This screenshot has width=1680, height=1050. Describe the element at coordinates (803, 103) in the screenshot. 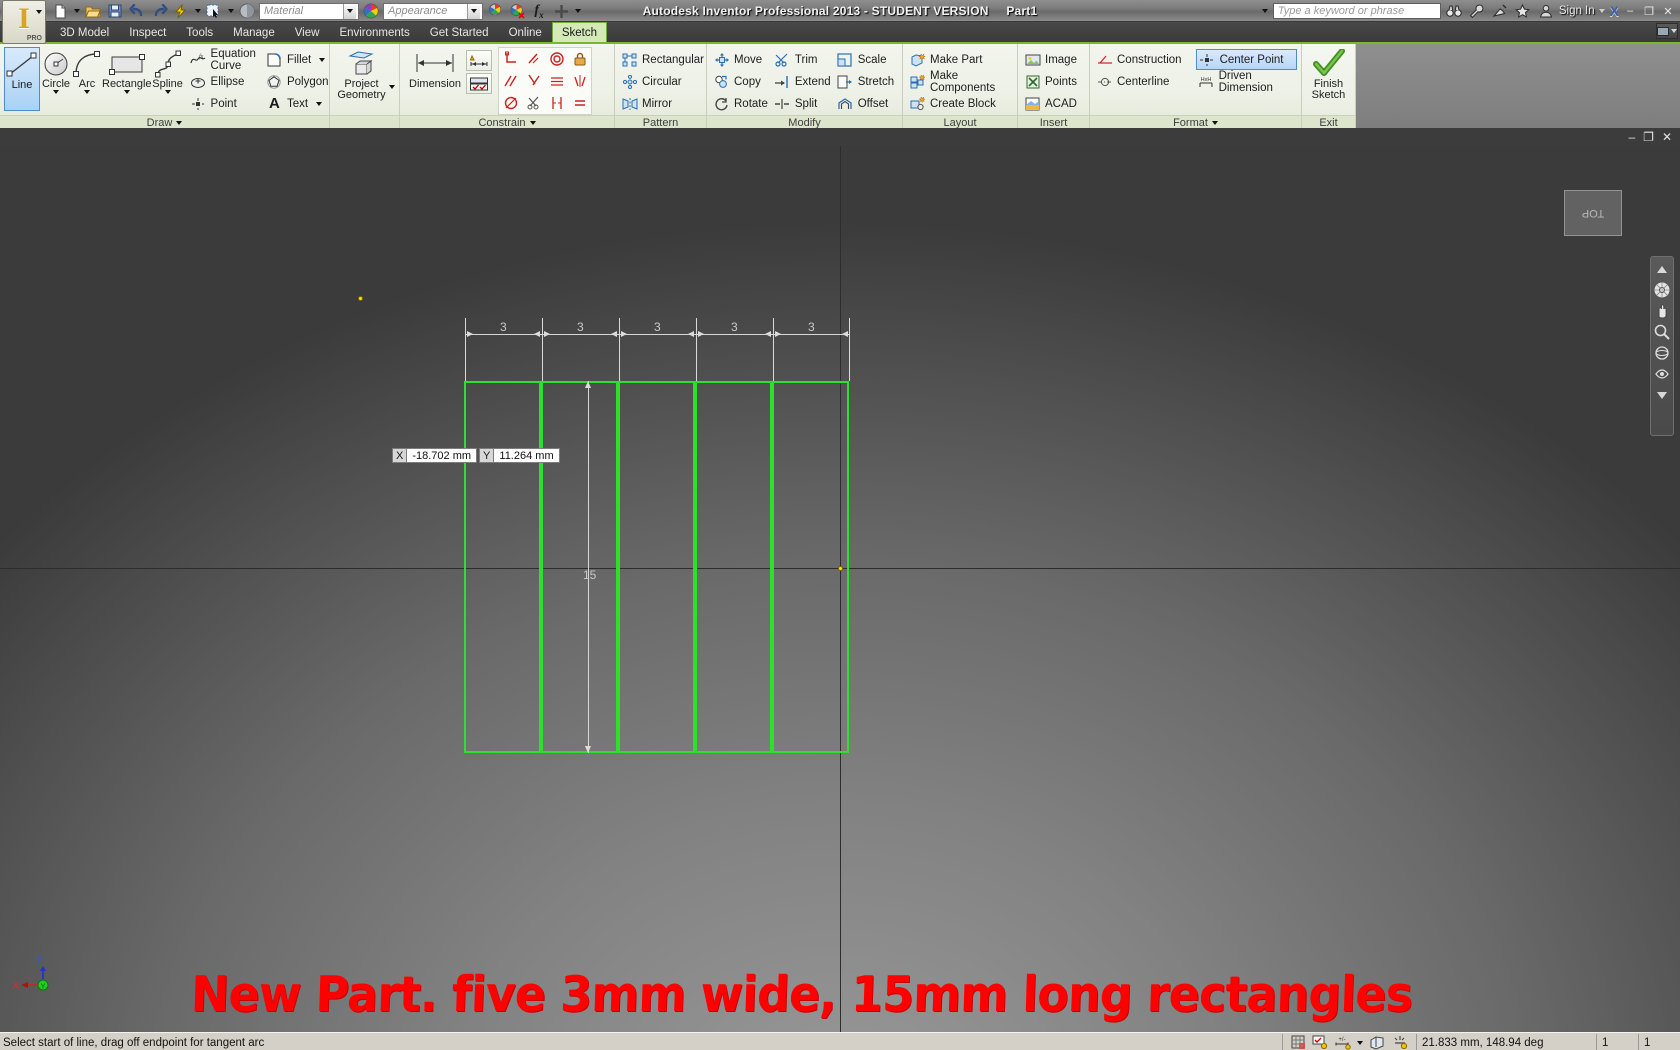

I see `split-button: Split` at that location.